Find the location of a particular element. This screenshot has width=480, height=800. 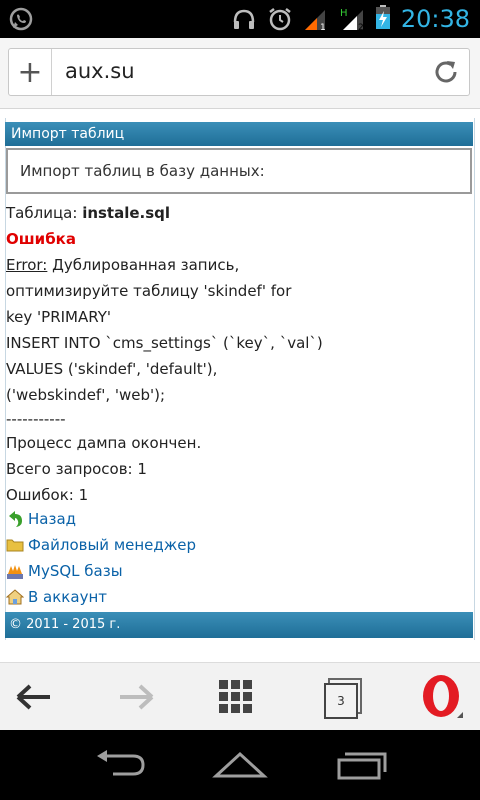

tabs-icon: 3 is located at coordinates (343, 698).